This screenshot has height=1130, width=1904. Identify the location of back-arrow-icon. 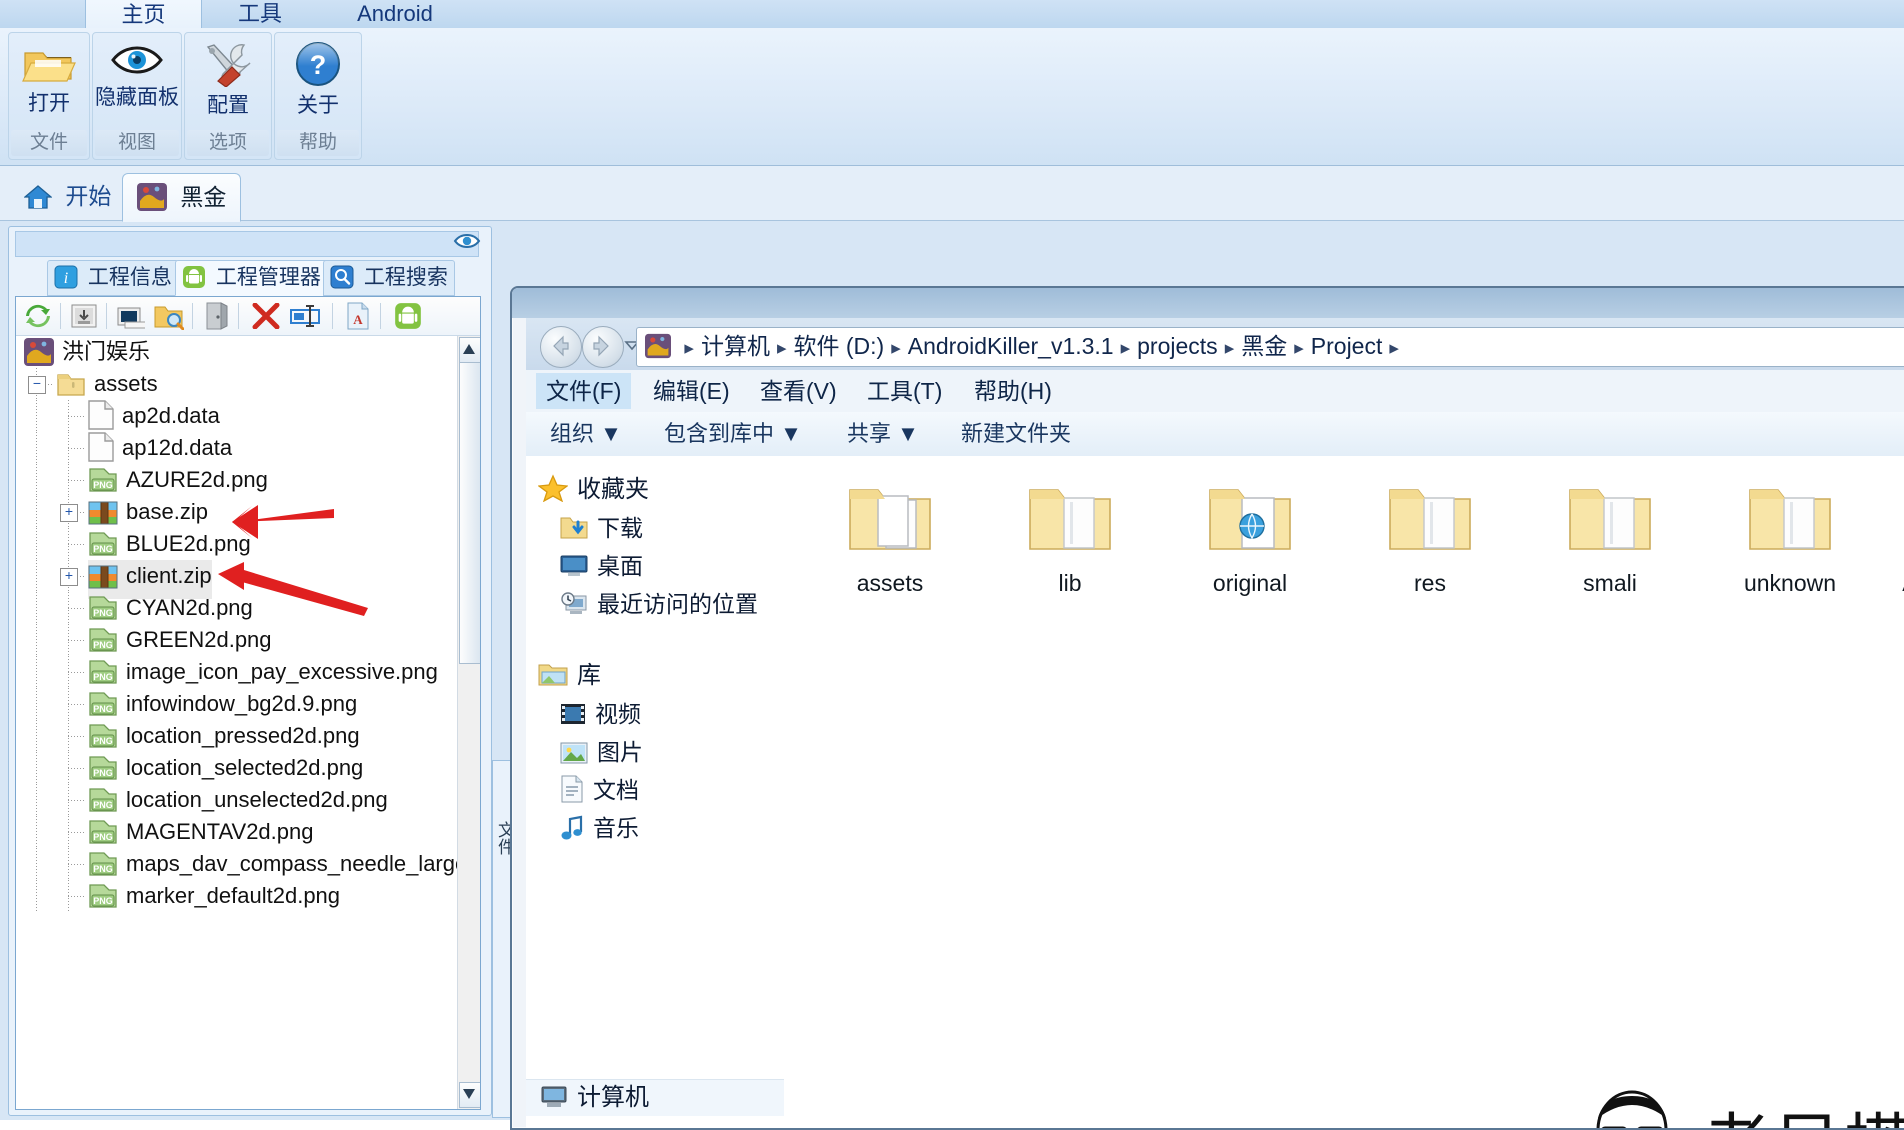
(561, 347).